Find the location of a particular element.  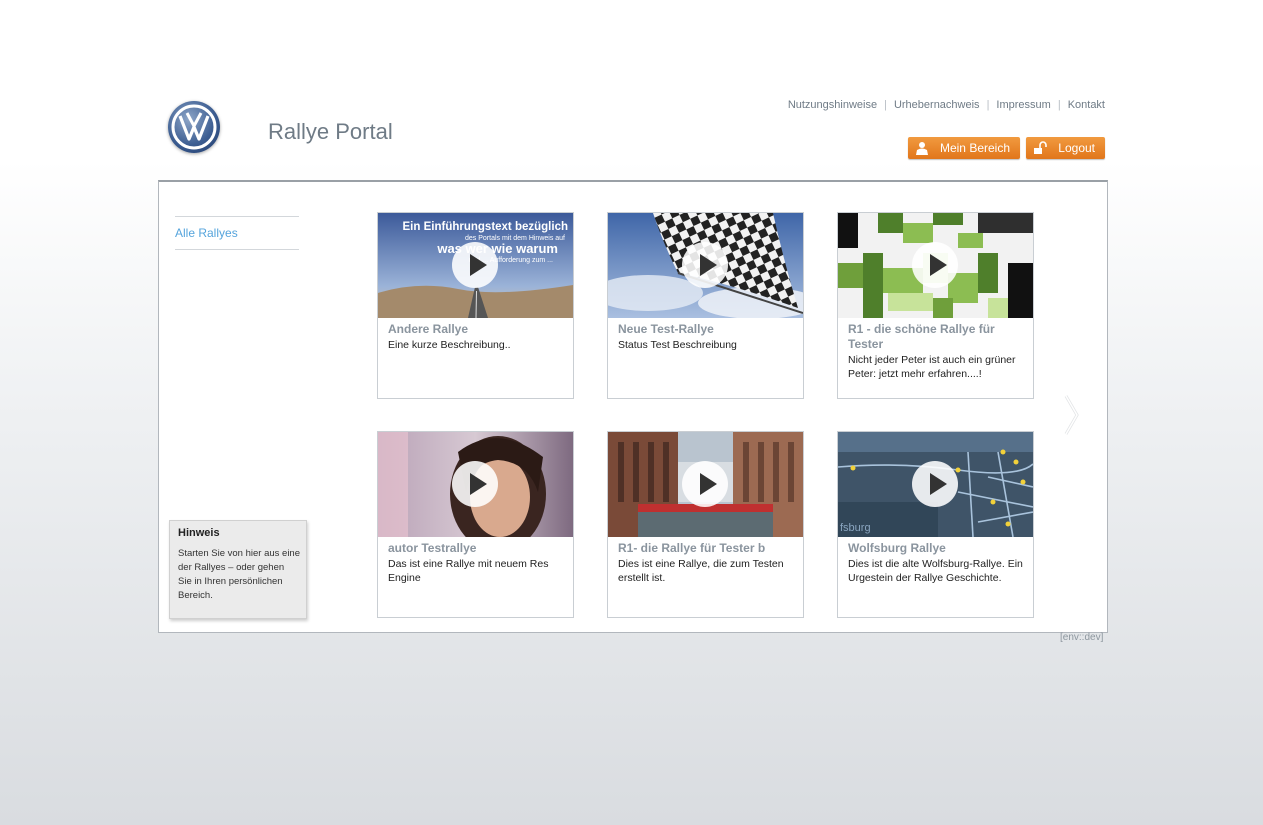

rally-description: Das ist eine Rallye mit neuem Res Engine is located at coordinates (468, 571).